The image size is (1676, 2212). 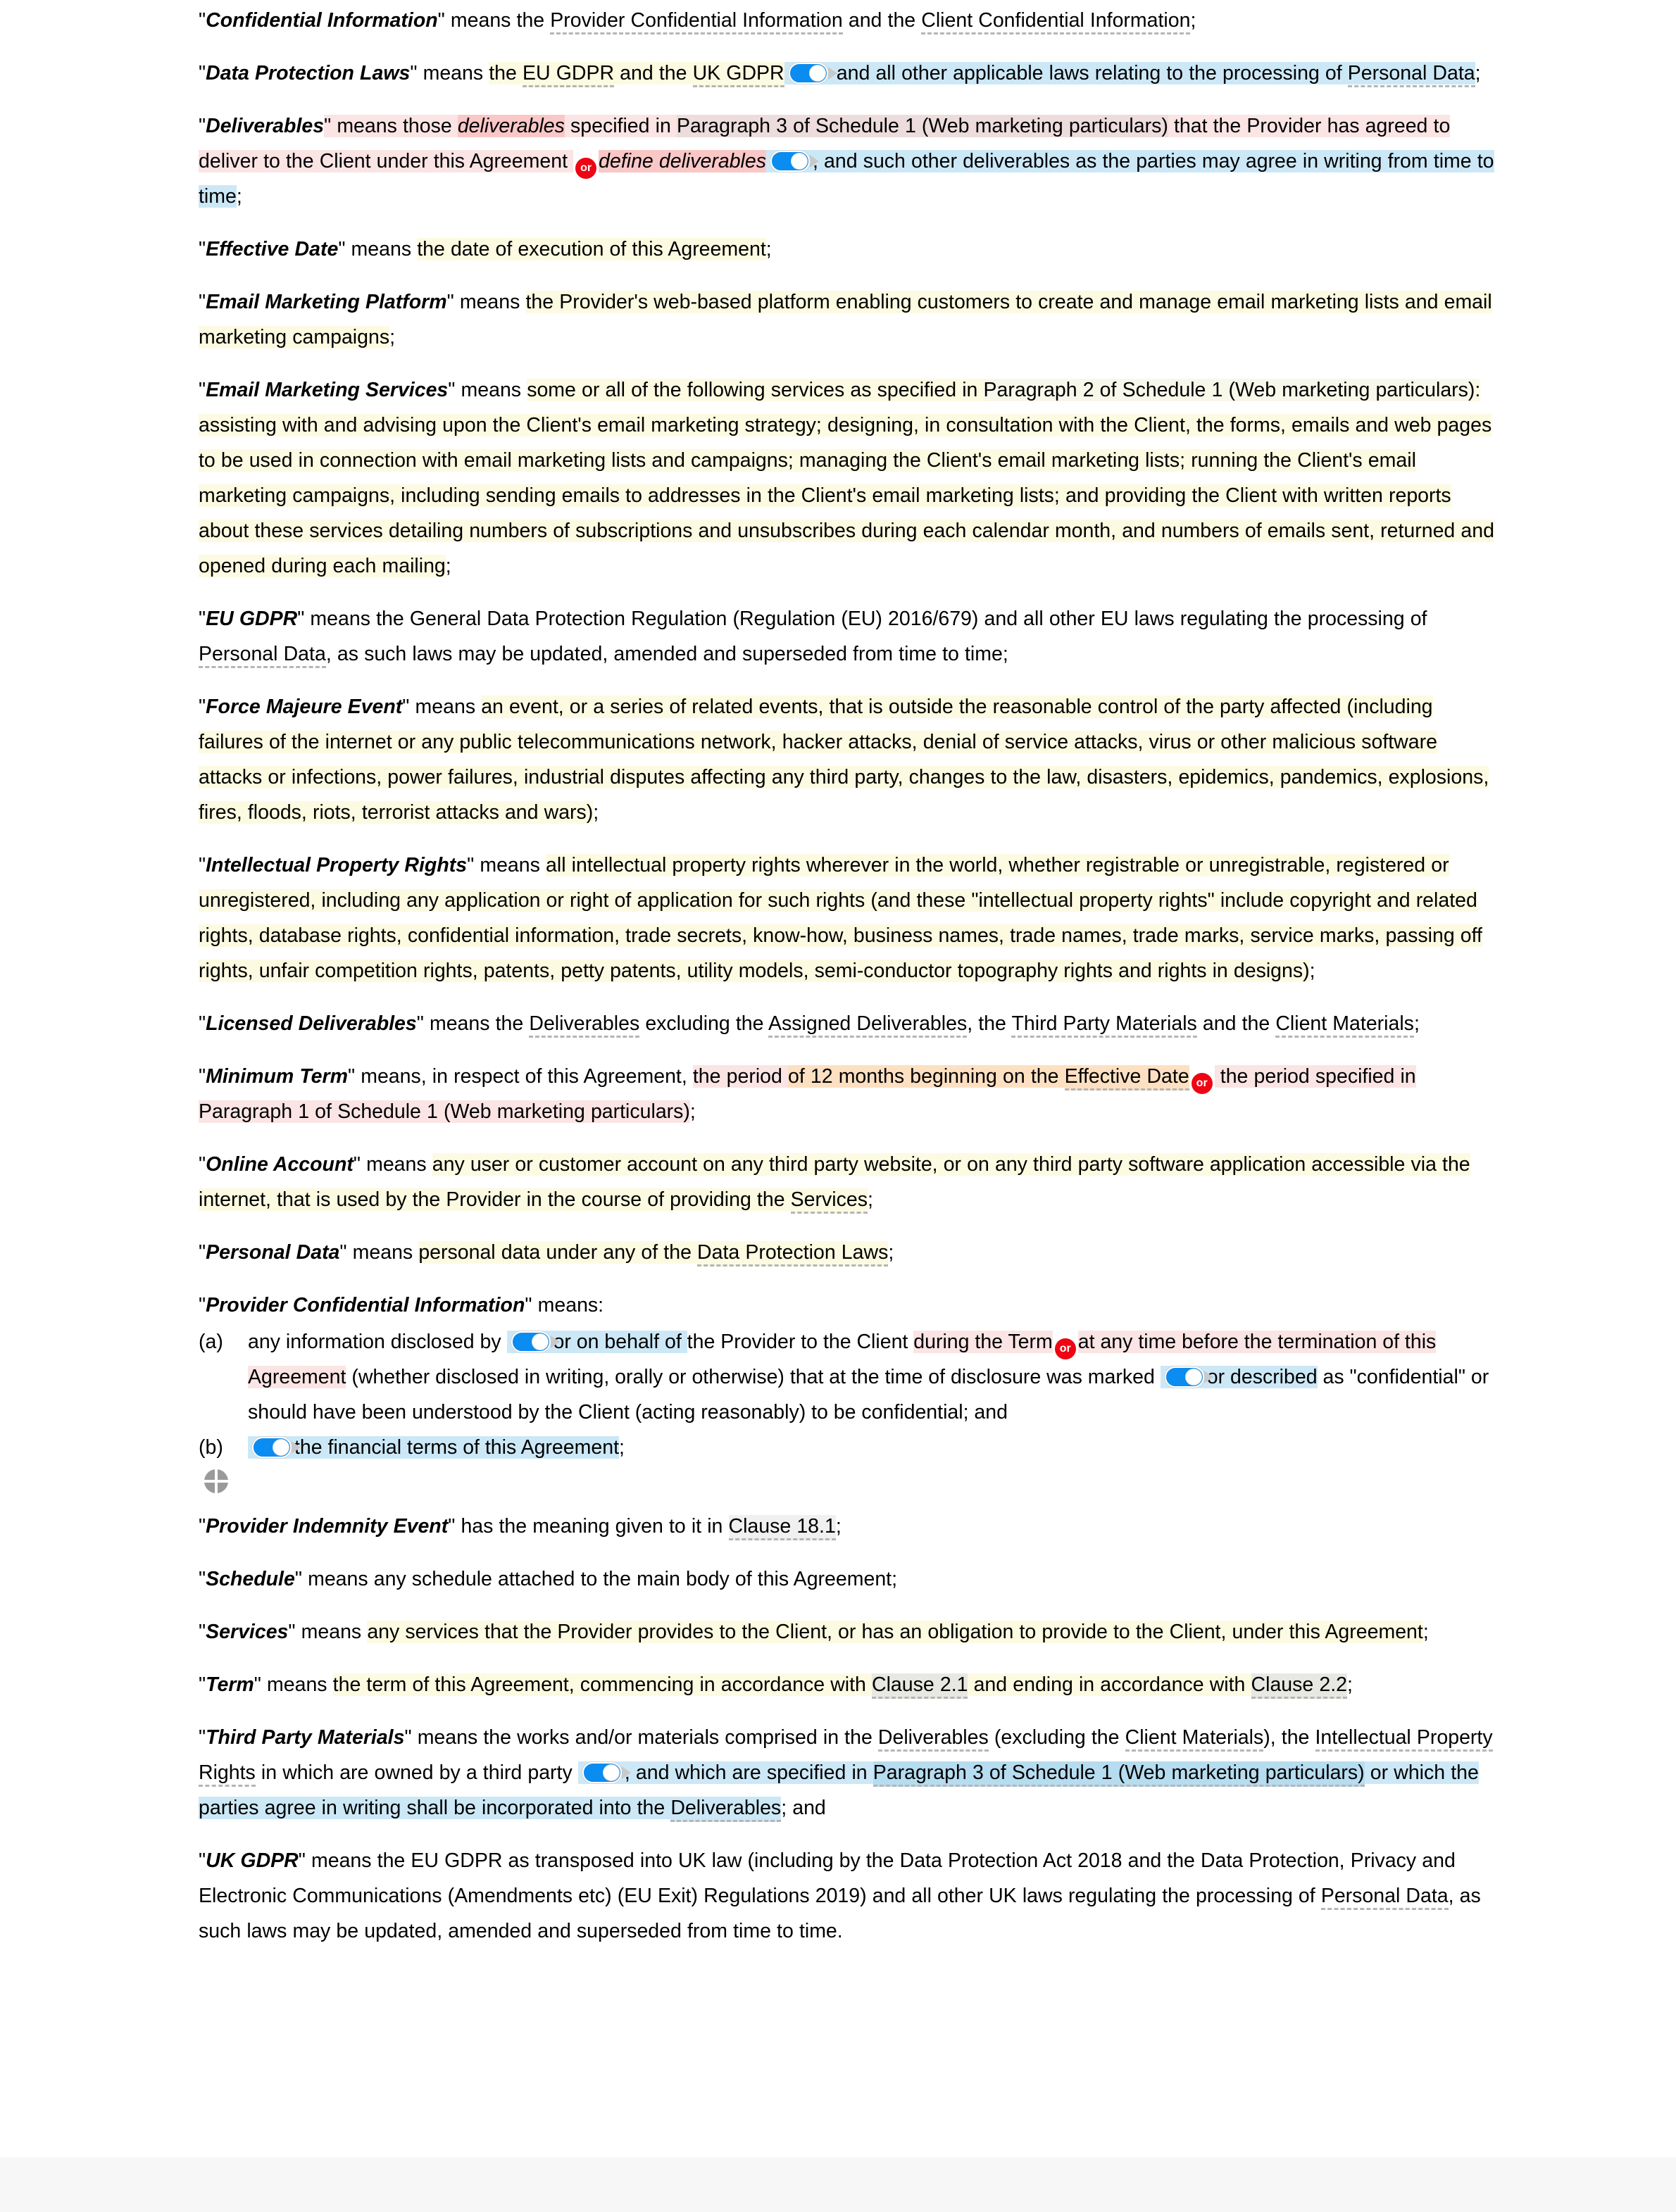 I want to click on defined-term-reference: Effective Date, so click(x=1126, y=1078).